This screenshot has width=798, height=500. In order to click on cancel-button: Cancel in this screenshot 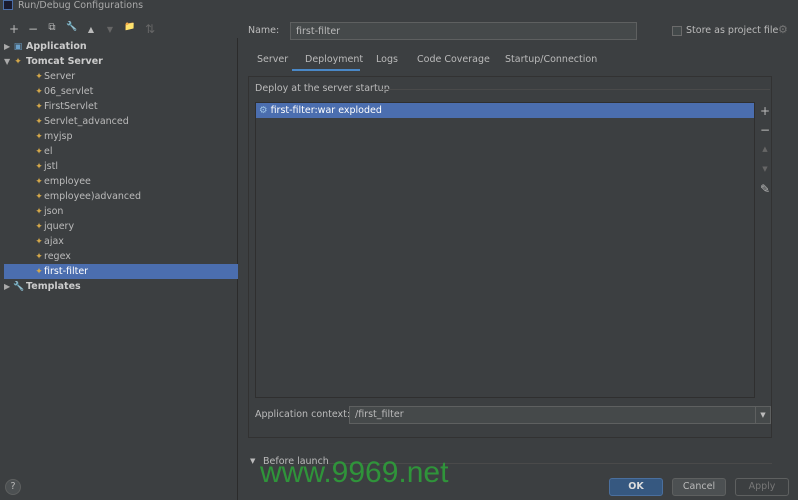, I will do `click(699, 487)`.